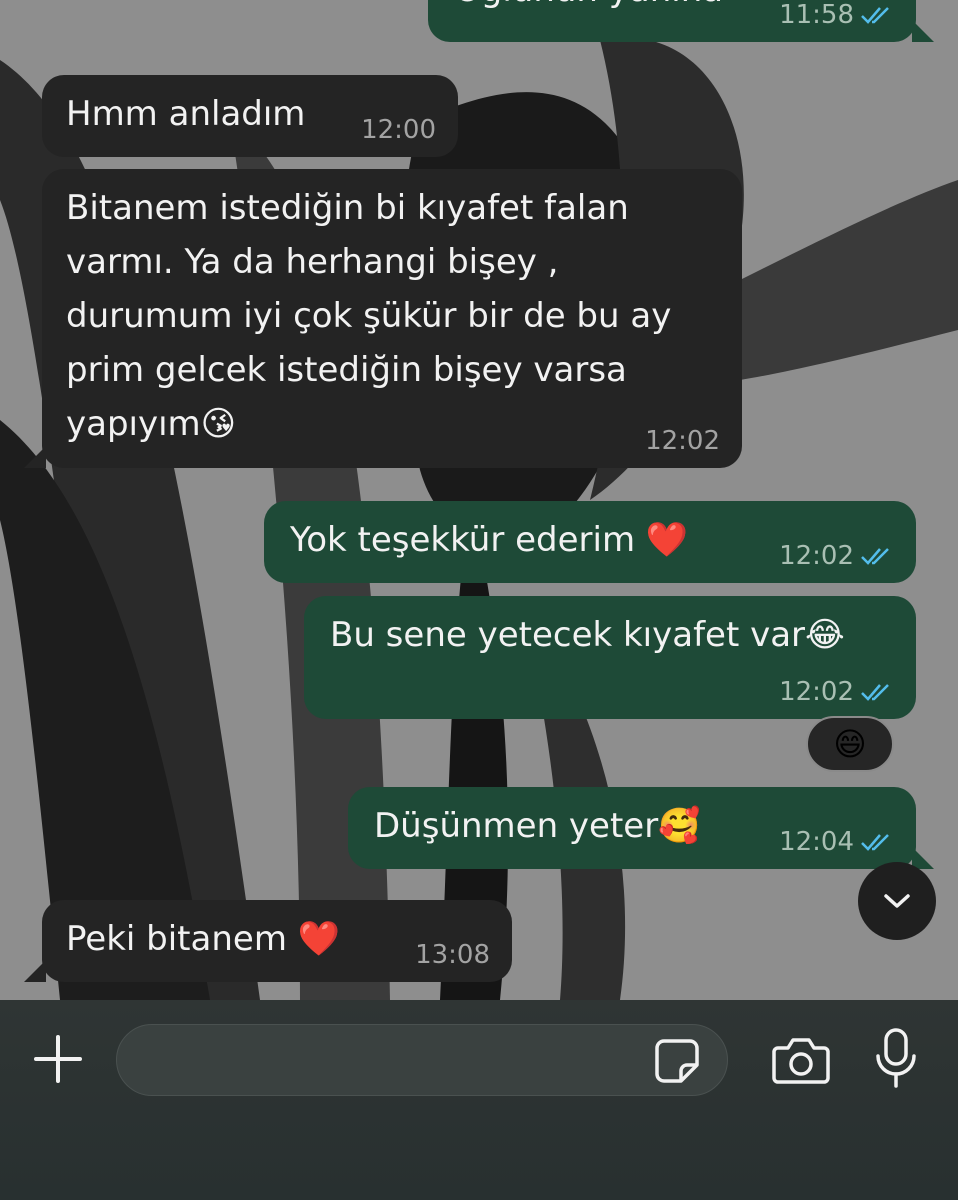 This screenshot has height=1200, width=958. I want to click on message-bubble-outgoing: Yok teşekkür ederim ❤️ 12:02, so click(590, 542).